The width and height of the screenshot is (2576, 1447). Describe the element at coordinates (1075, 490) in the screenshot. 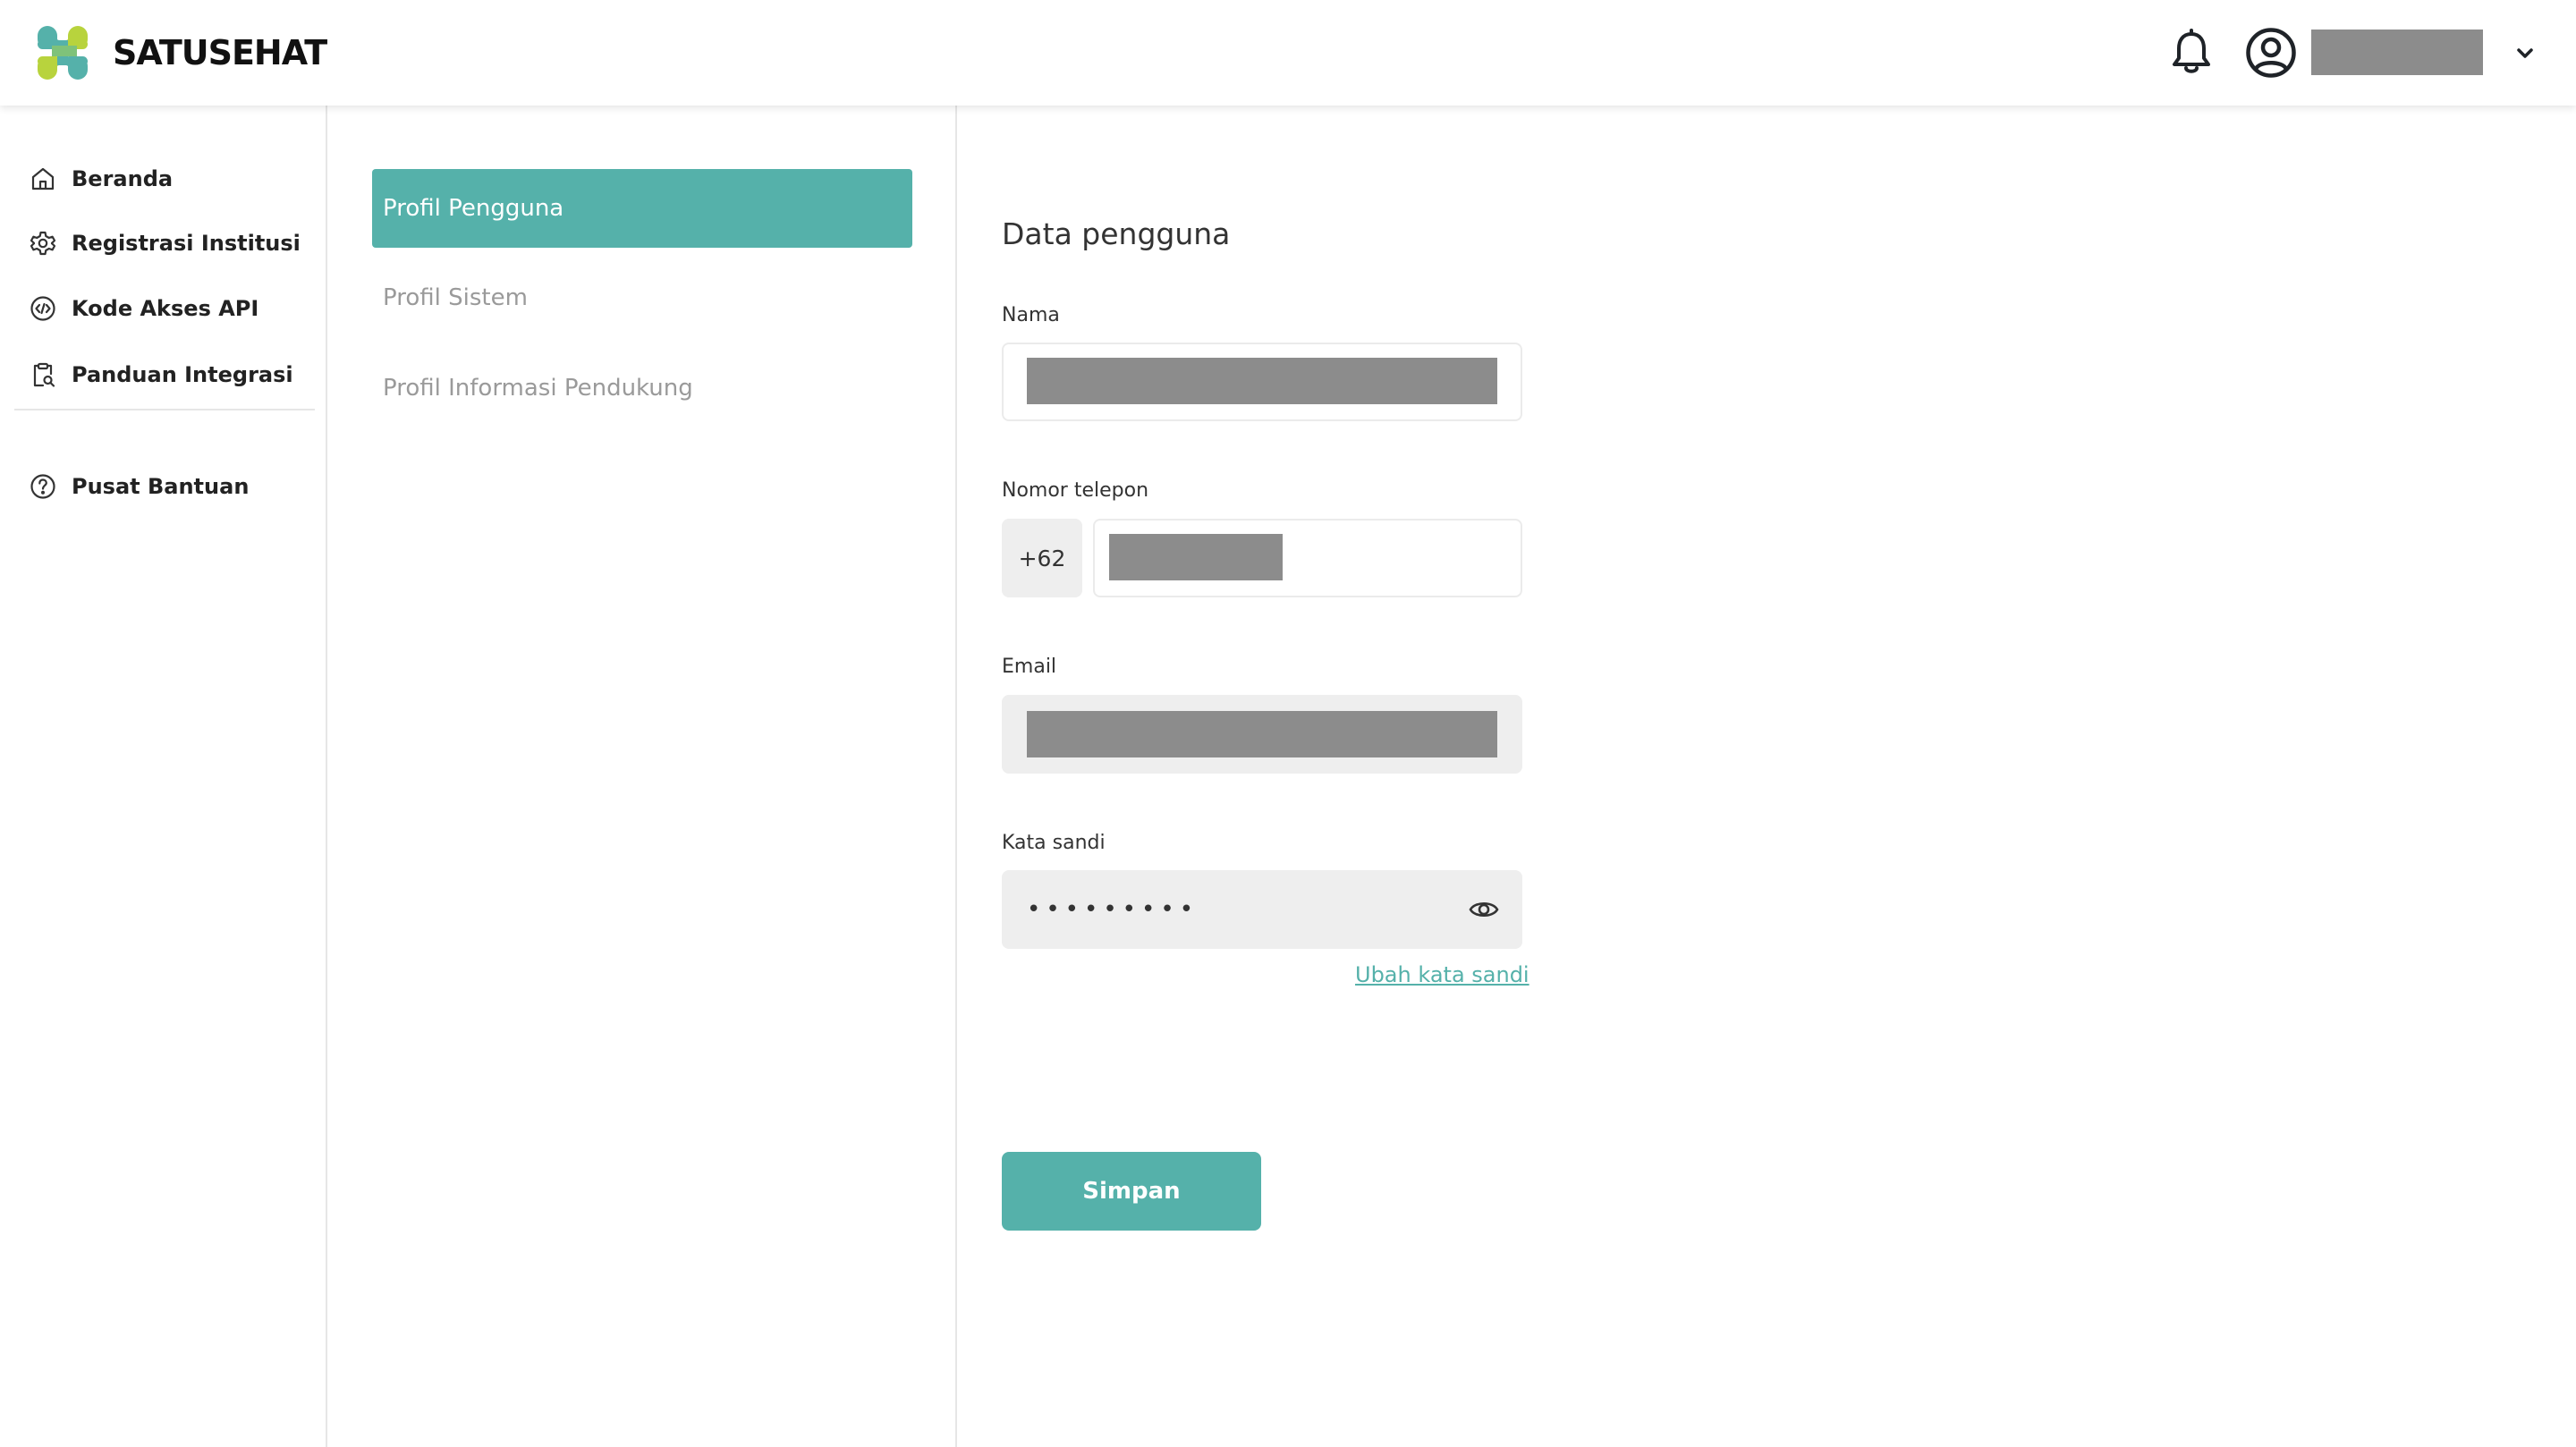

I see `phone-label: Nomor telepon` at that location.